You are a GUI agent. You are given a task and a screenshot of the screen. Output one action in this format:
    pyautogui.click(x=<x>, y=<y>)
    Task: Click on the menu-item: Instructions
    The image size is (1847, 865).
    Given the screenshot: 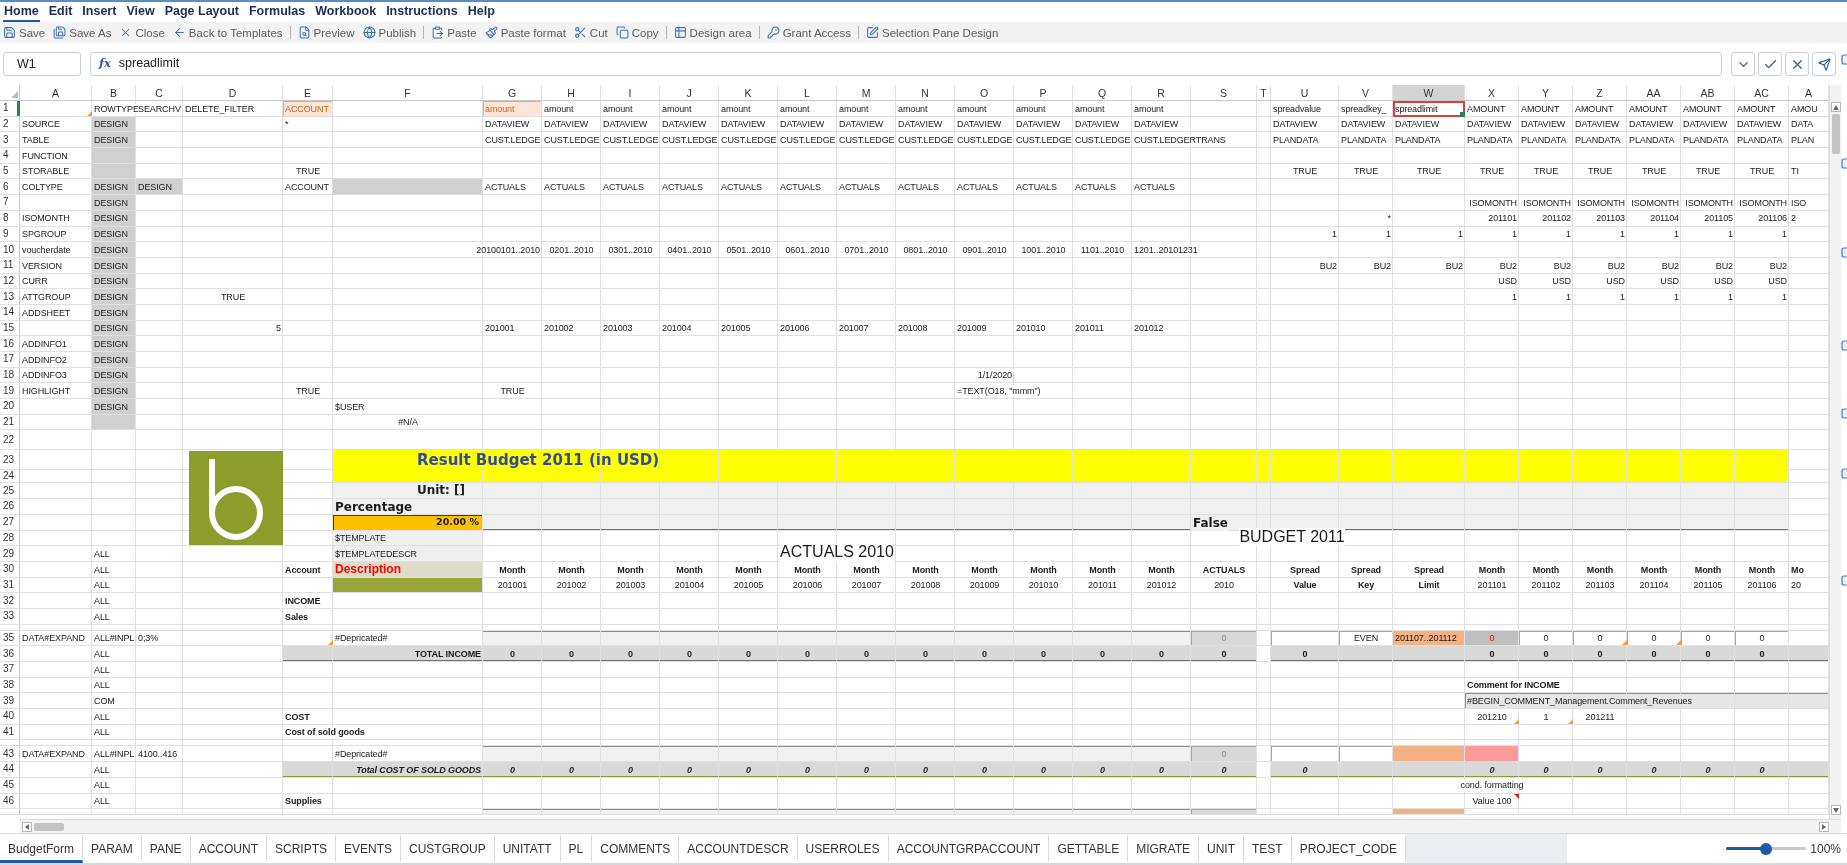 What is the action you would take?
    pyautogui.click(x=422, y=12)
    